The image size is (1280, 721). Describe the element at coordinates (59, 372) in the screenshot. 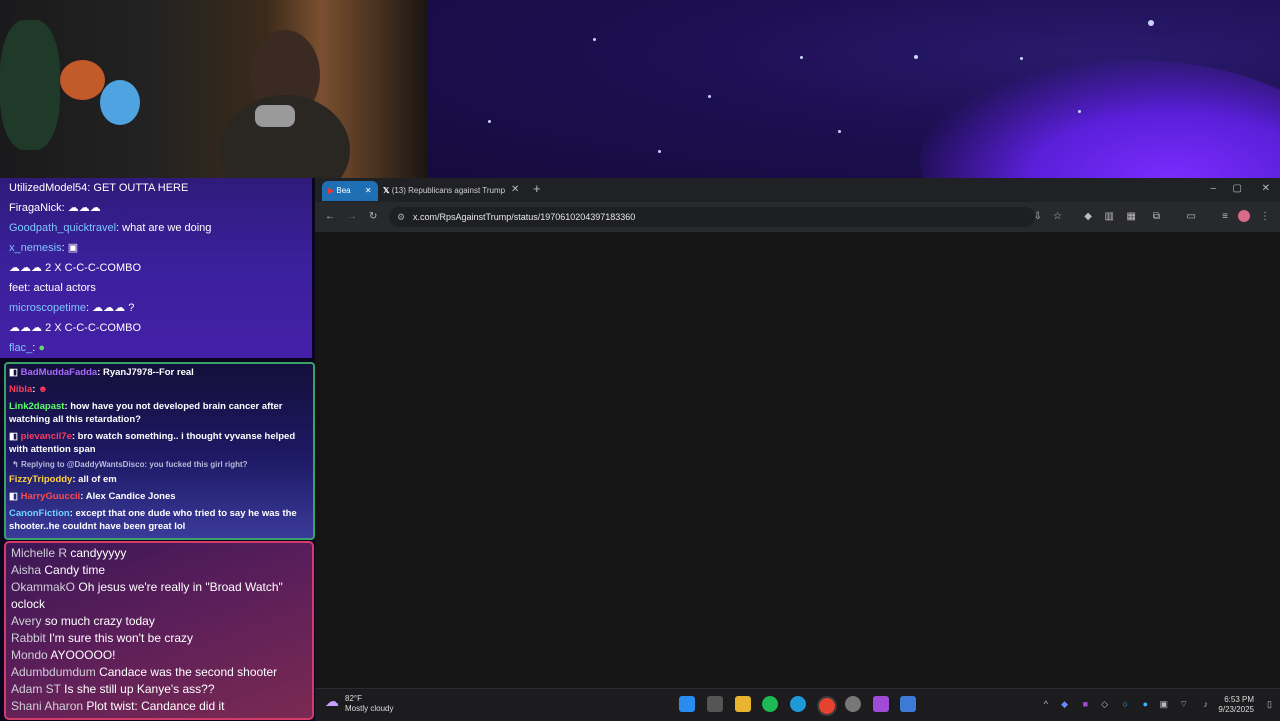

I see `chat-username: BadMuddaFadda` at that location.